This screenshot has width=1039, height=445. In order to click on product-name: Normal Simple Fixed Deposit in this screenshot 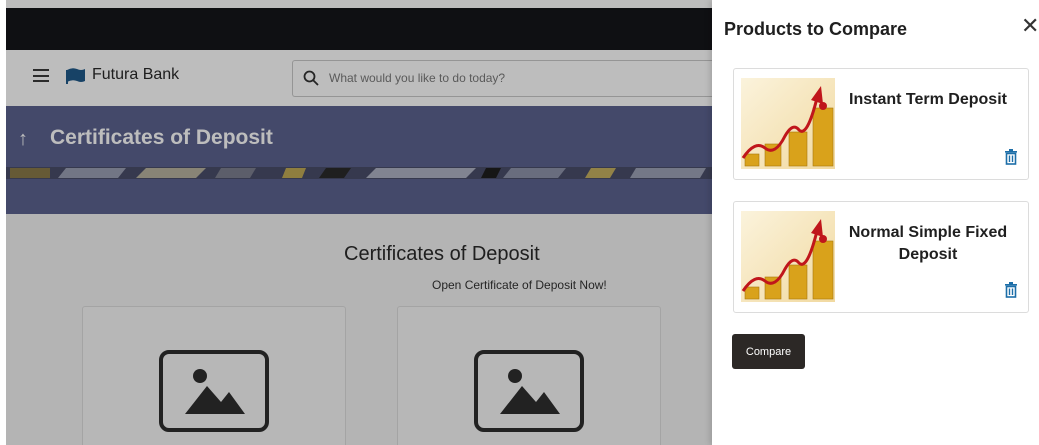, I will do `click(928, 243)`.